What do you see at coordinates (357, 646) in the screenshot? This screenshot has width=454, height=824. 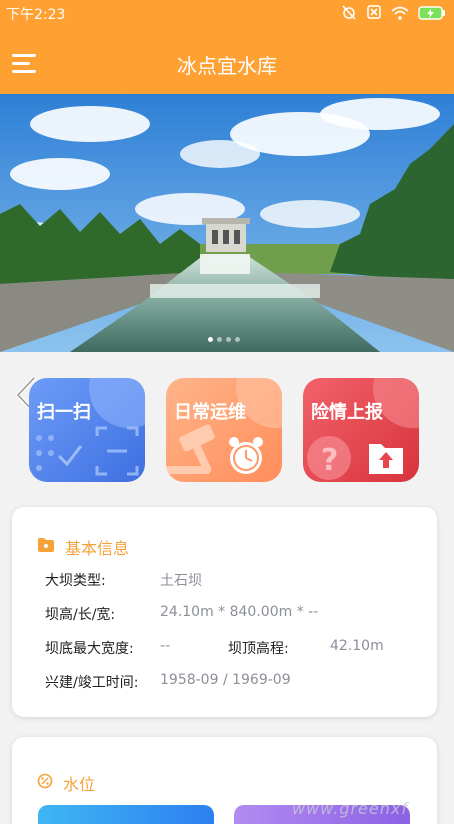 I see `crest-elevation-value: 42.10m` at bounding box center [357, 646].